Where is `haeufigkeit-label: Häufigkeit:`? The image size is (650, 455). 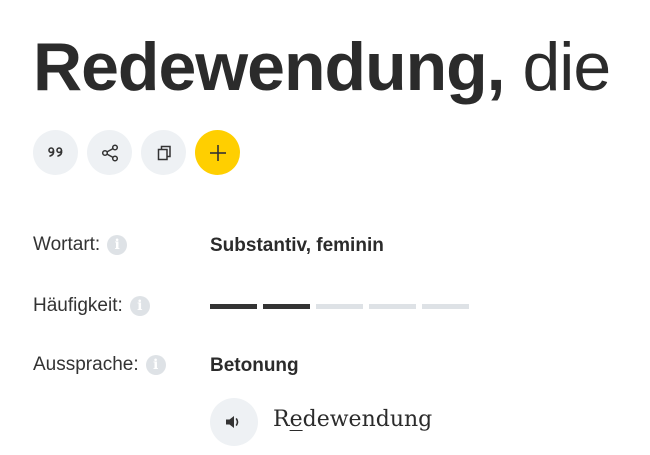 haeufigkeit-label: Häufigkeit: is located at coordinates (78, 305).